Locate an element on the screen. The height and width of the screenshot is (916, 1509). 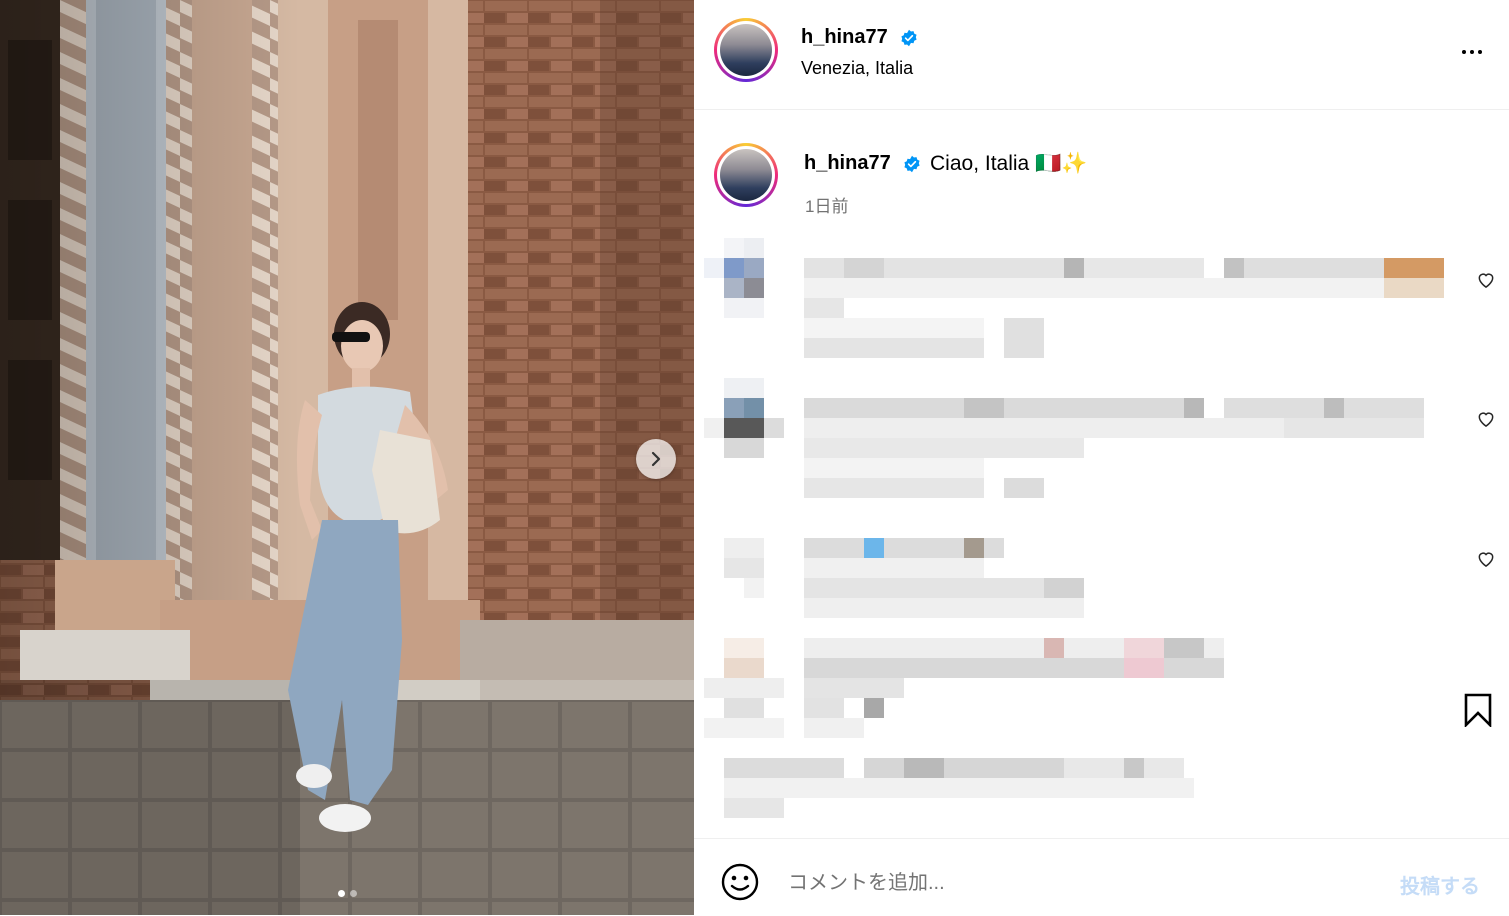
caption-avatar is located at coordinates (746, 175).